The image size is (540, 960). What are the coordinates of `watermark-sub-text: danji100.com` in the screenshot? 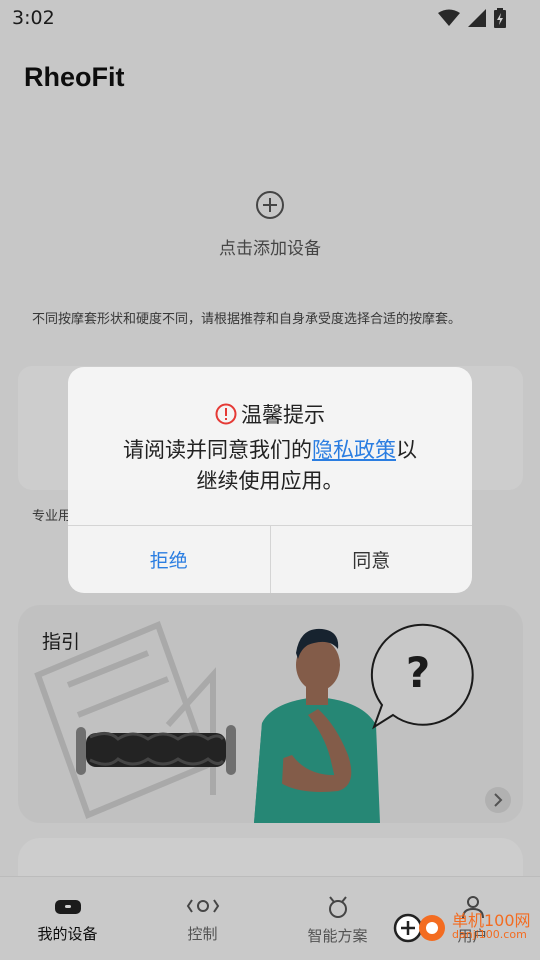 It's located at (489, 934).